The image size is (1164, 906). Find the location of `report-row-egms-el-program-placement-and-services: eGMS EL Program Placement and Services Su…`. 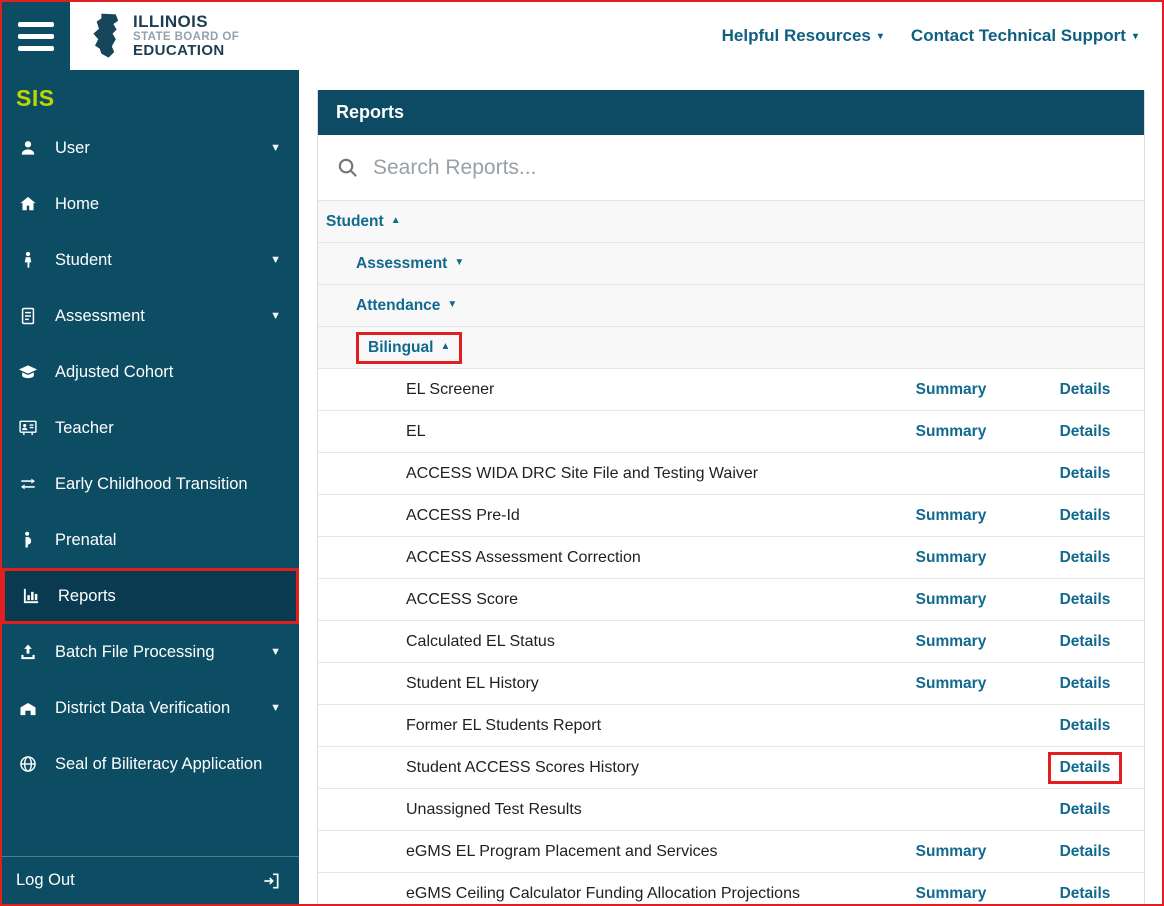

report-row-egms-el-program-placement-and-services: eGMS EL Program Placement and Services Su… is located at coordinates (731, 852).